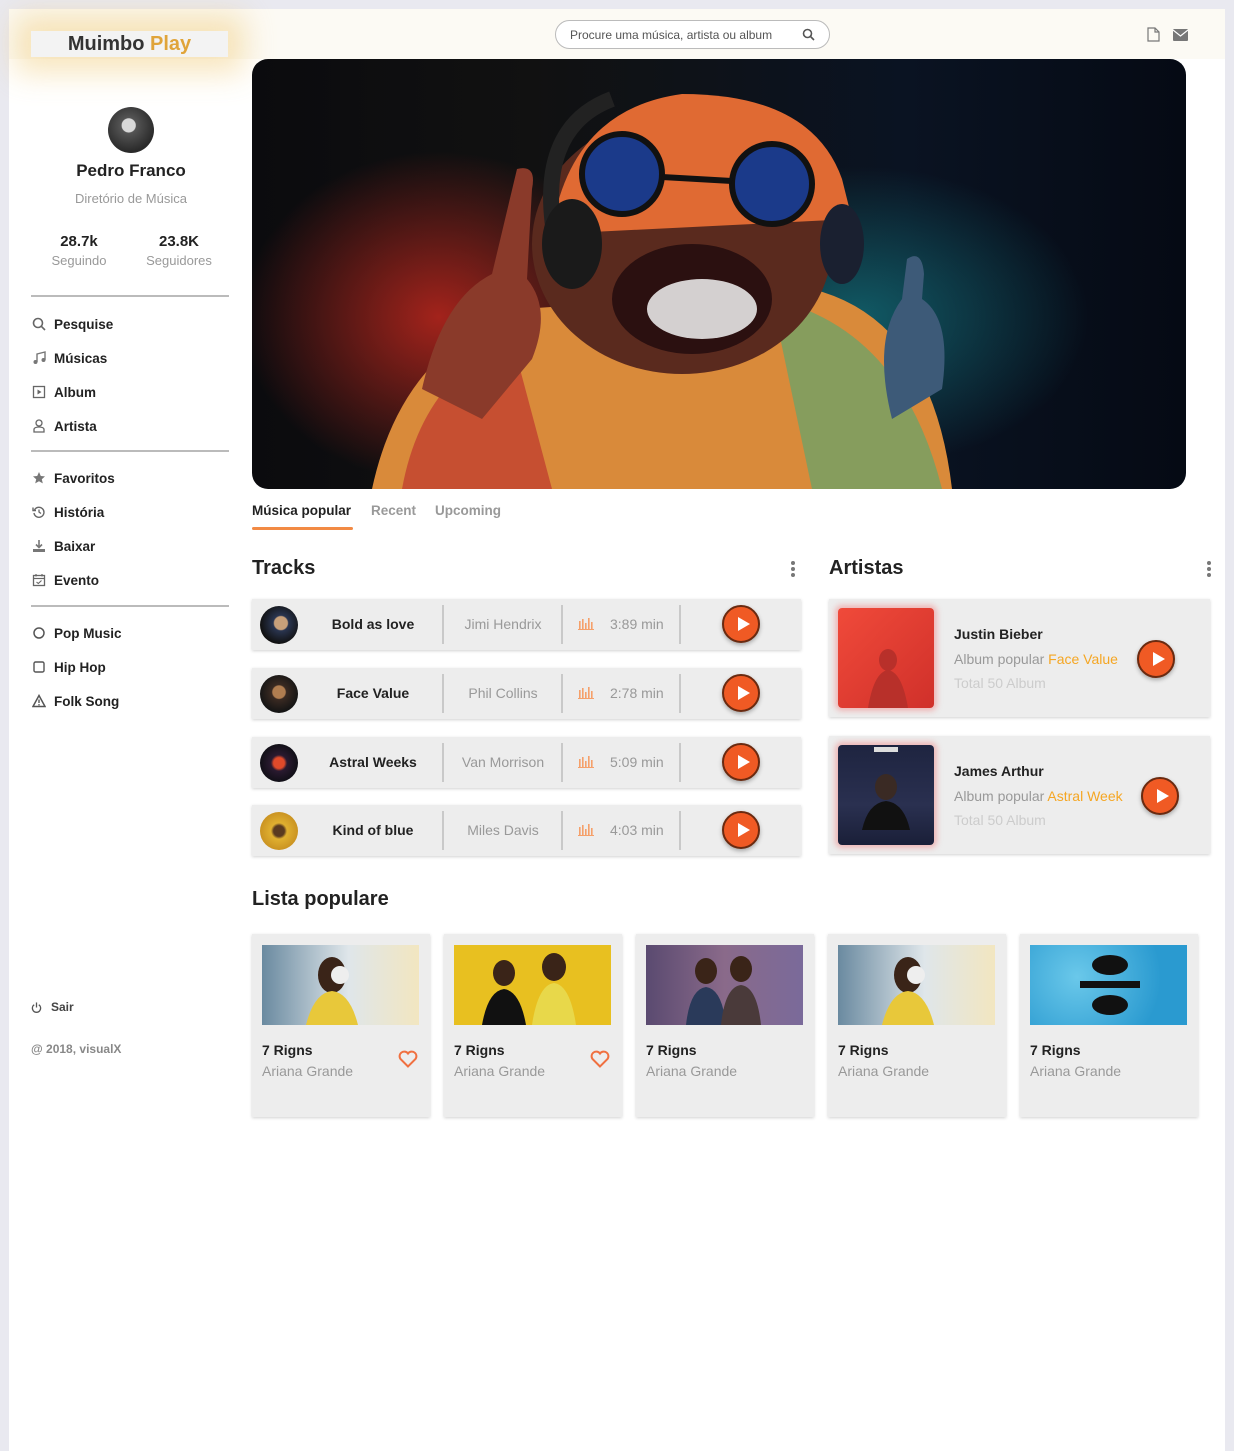 This screenshot has height=1451, width=1234. Describe the element at coordinates (84, 324) in the screenshot. I see `sidebar-item-label: Pesquise` at that location.